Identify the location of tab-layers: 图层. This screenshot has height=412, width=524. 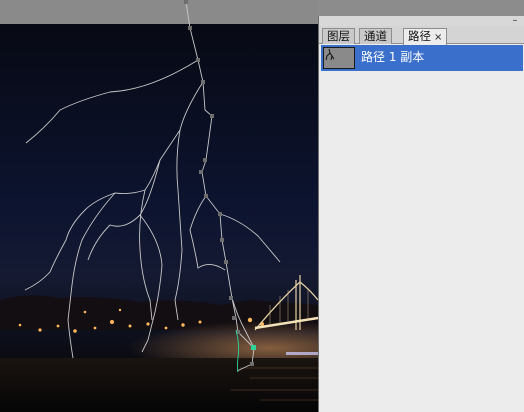
(338, 36).